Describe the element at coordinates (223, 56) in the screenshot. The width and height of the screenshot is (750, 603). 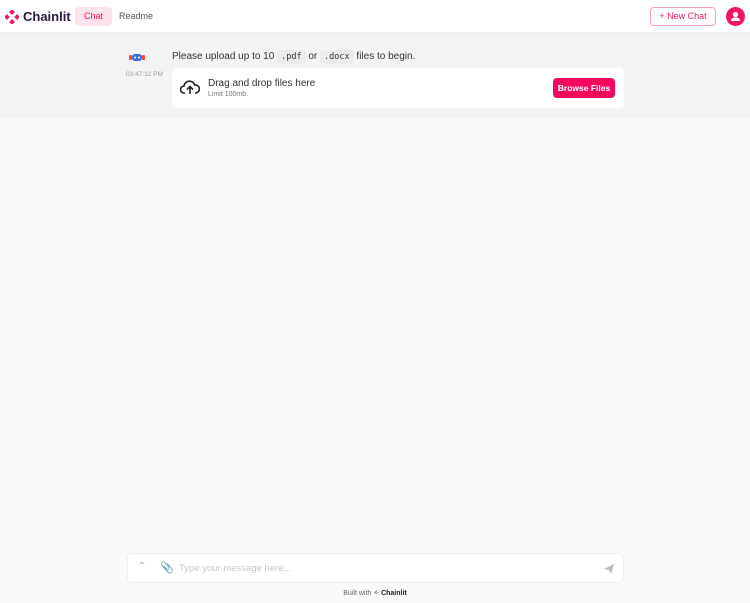
I see `message-text-before: Please upload up to 10` at that location.